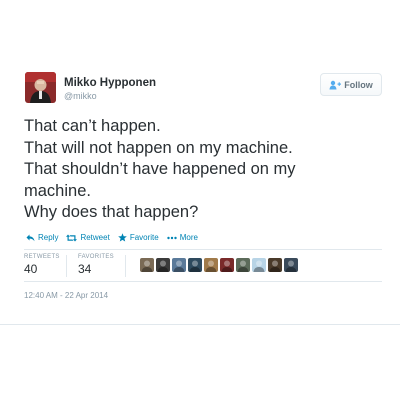 The width and height of the screenshot is (400, 400). What do you see at coordinates (358, 84) in the screenshot?
I see `follow-label: Follow` at bounding box center [358, 84].